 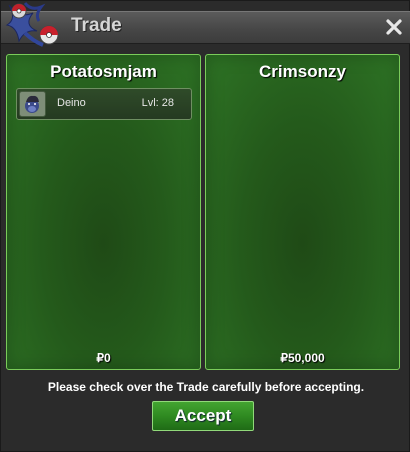 What do you see at coordinates (34, 25) in the screenshot?
I see `pokeball-logo-icon` at bounding box center [34, 25].